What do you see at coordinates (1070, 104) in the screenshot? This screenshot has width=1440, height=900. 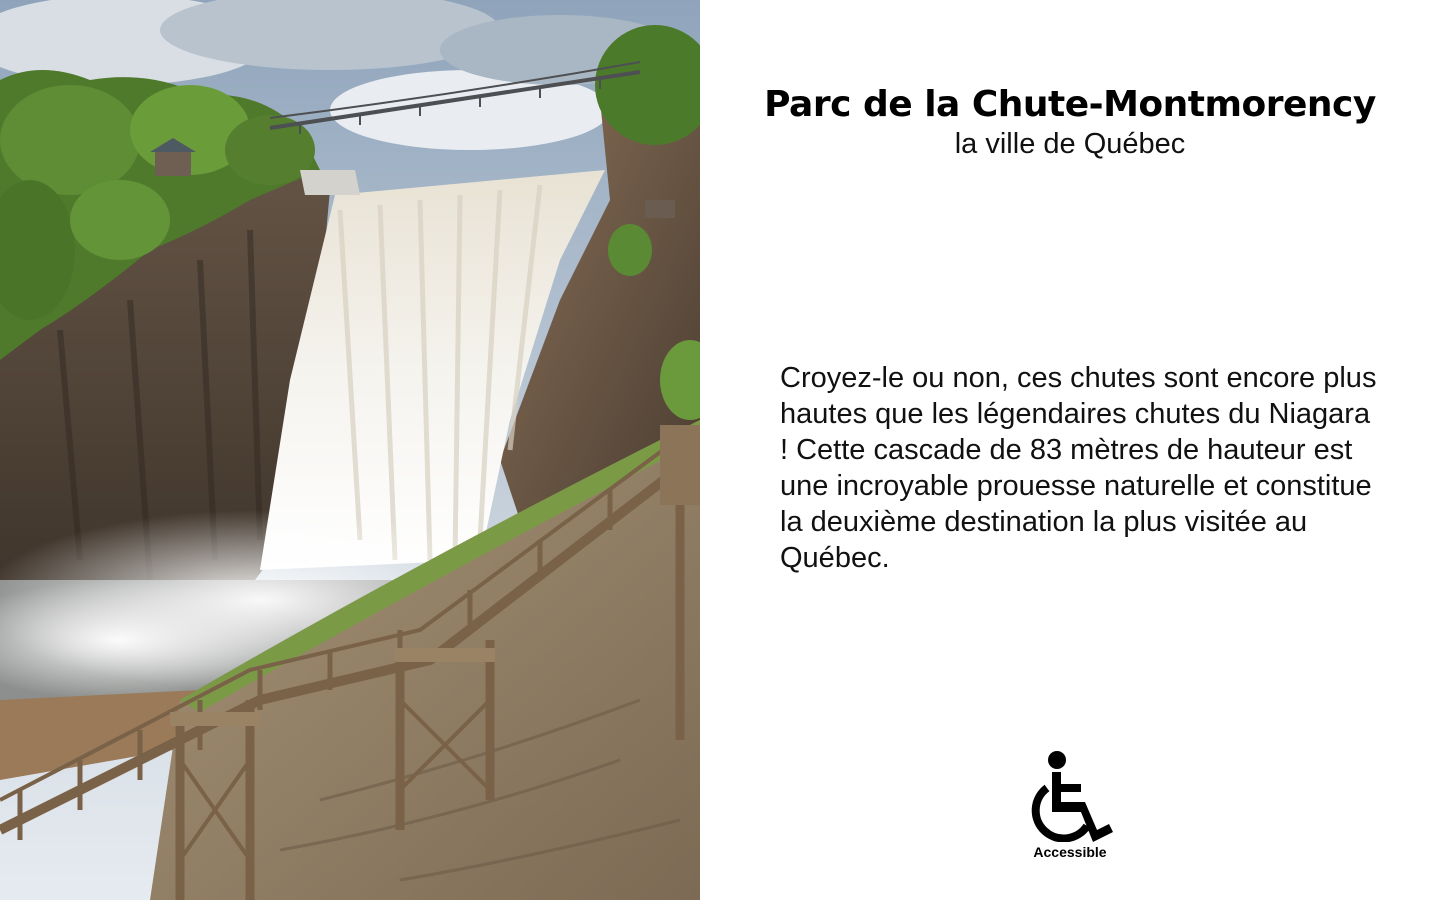 I see `page-title: Parc de la Chute-Montmorency` at bounding box center [1070, 104].